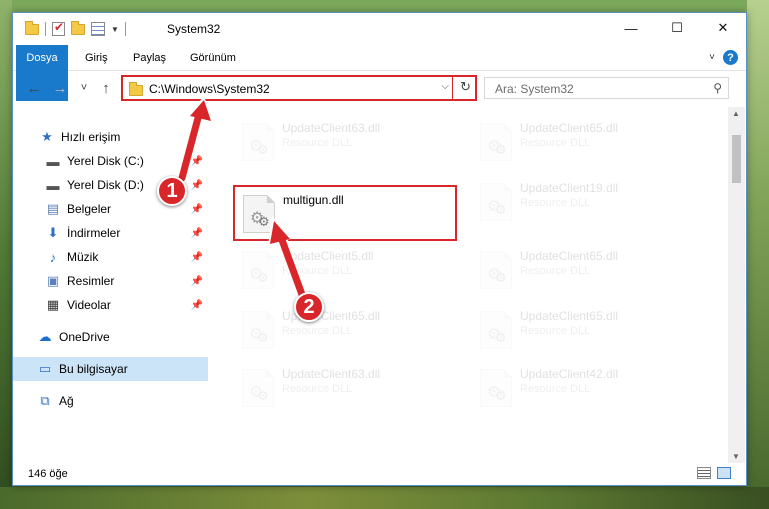  I want to click on step-1-badge: 1, so click(172, 191).